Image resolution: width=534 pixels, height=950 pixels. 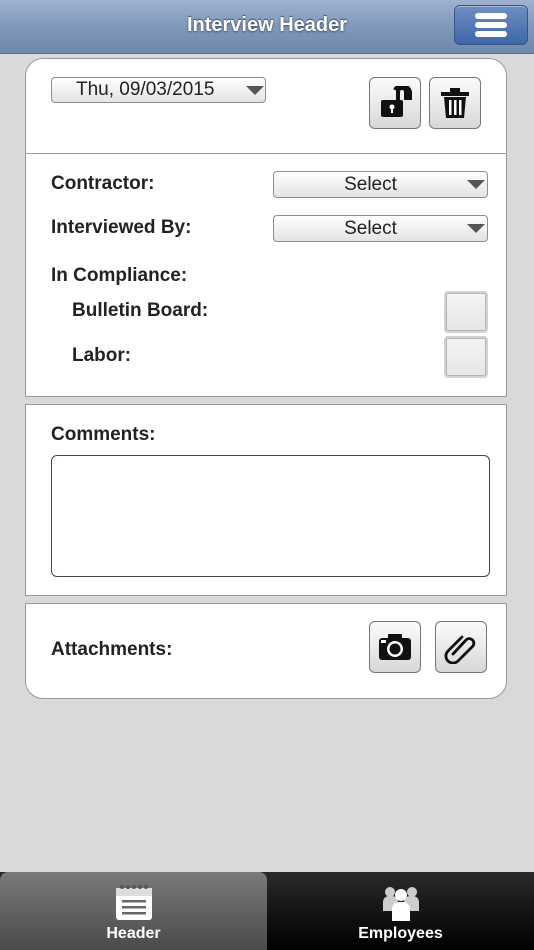 What do you see at coordinates (466, 312) in the screenshot?
I see `bulletin-board-checkbox` at bounding box center [466, 312].